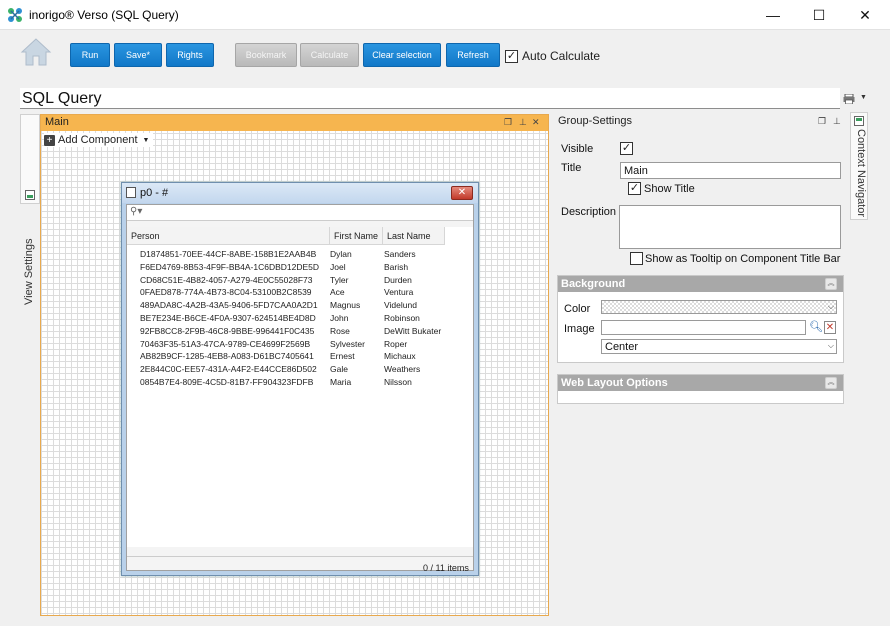 The height and width of the screenshot is (626, 890). I want to click on column-header-first-name: First Name, so click(356, 236).